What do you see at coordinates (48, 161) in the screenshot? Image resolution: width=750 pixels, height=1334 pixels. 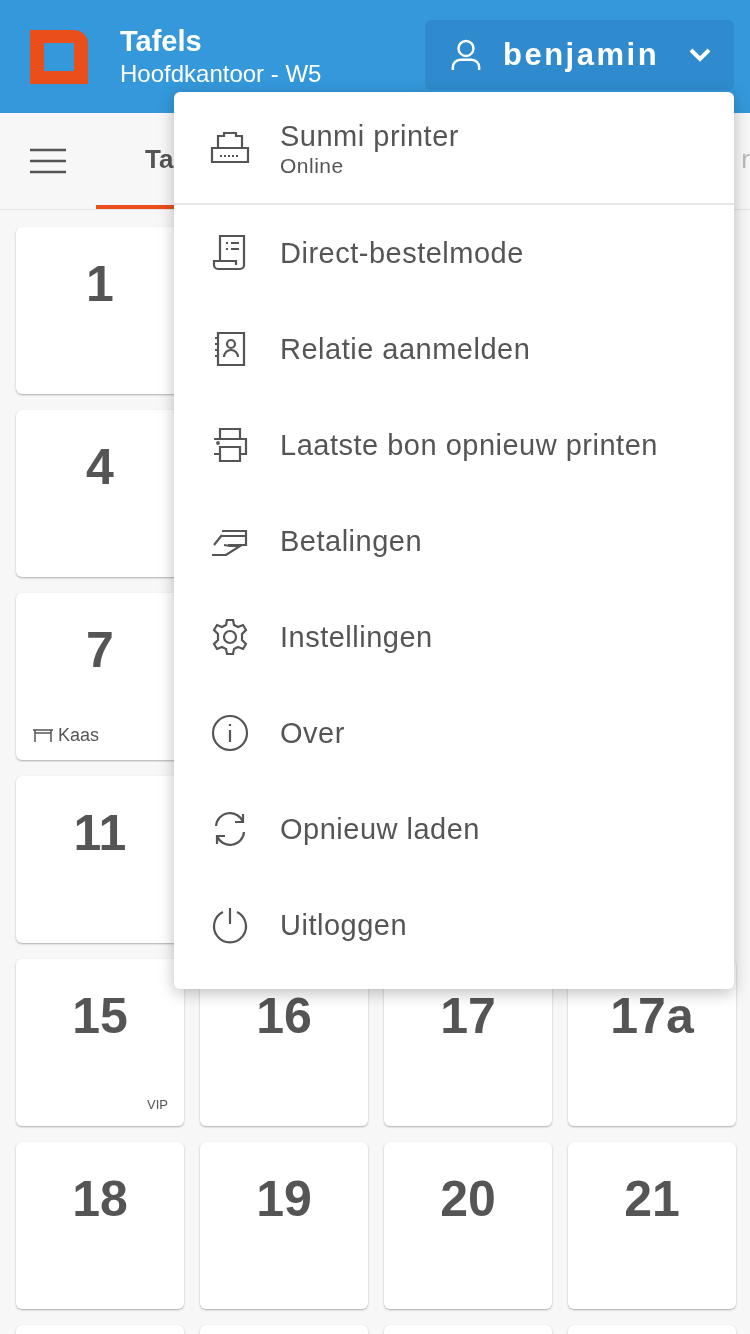 I see `menu-icon` at bounding box center [48, 161].